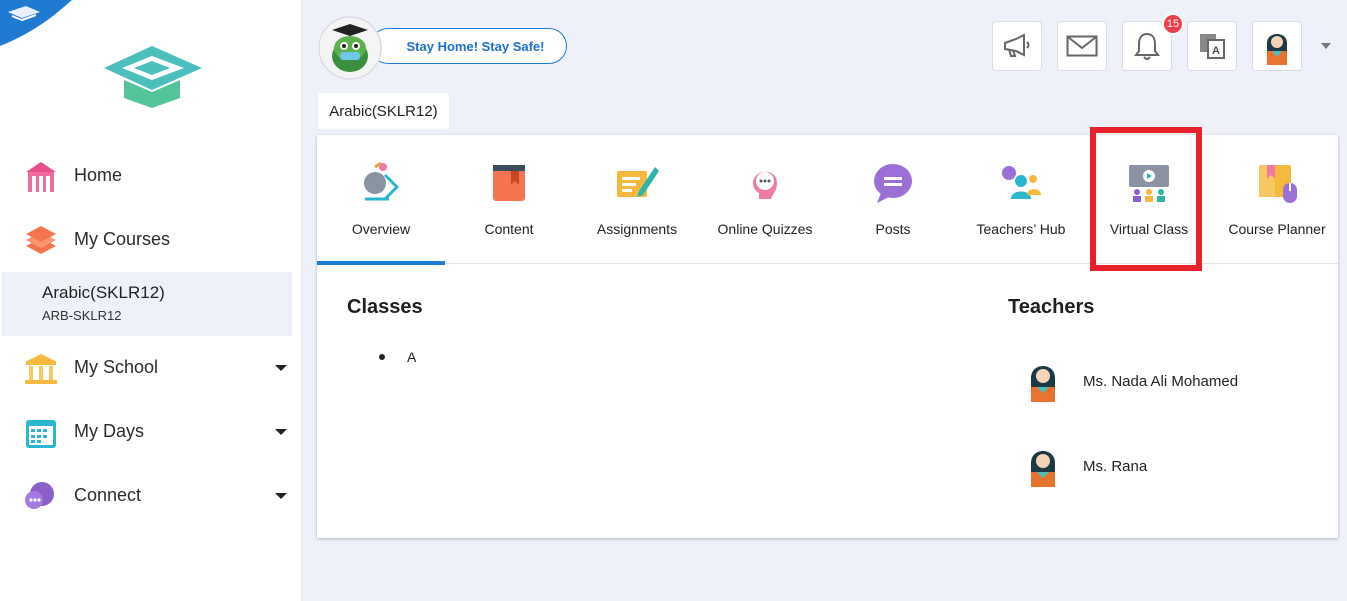 The height and width of the screenshot is (601, 1347). What do you see at coordinates (1278, 184) in the screenshot?
I see `course-planner-icon` at bounding box center [1278, 184].